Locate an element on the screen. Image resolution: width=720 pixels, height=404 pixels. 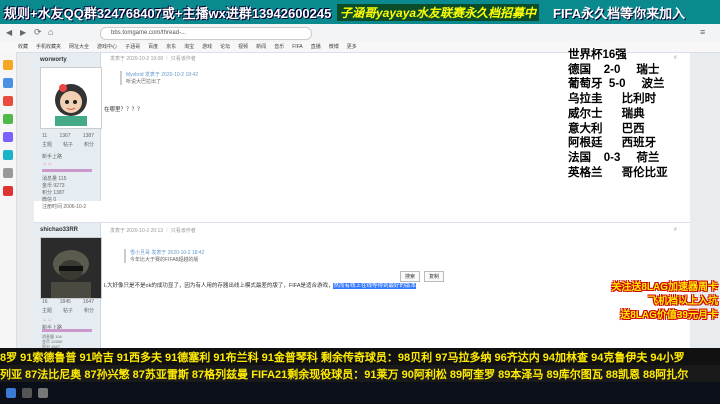
stat-points: 1387 is located at coordinates (88, 136).